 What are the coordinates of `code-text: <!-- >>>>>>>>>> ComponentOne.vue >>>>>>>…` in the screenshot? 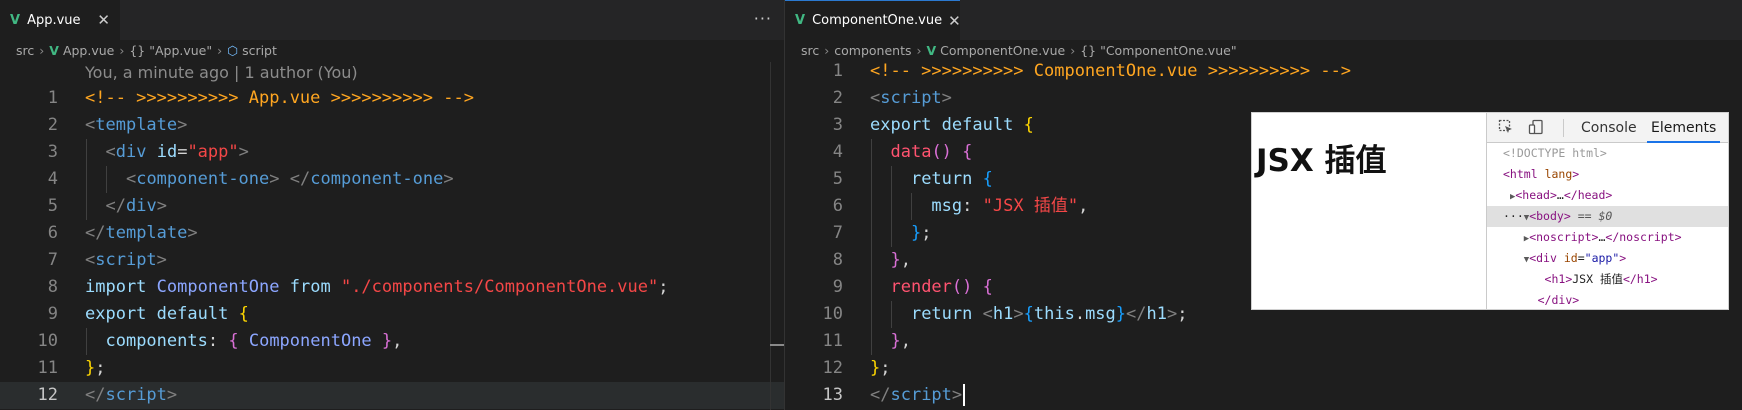 It's located at (1111, 71).